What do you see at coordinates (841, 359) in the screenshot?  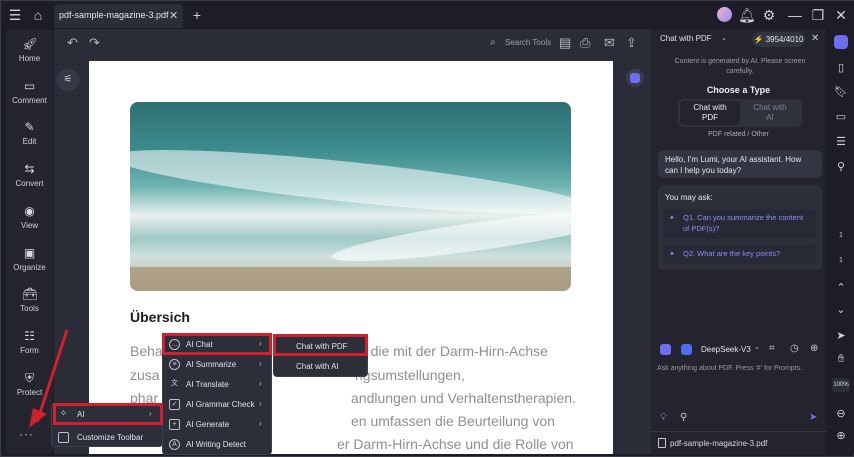 I see `hand-icon: ✋︎` at bounding box center [841, 359].